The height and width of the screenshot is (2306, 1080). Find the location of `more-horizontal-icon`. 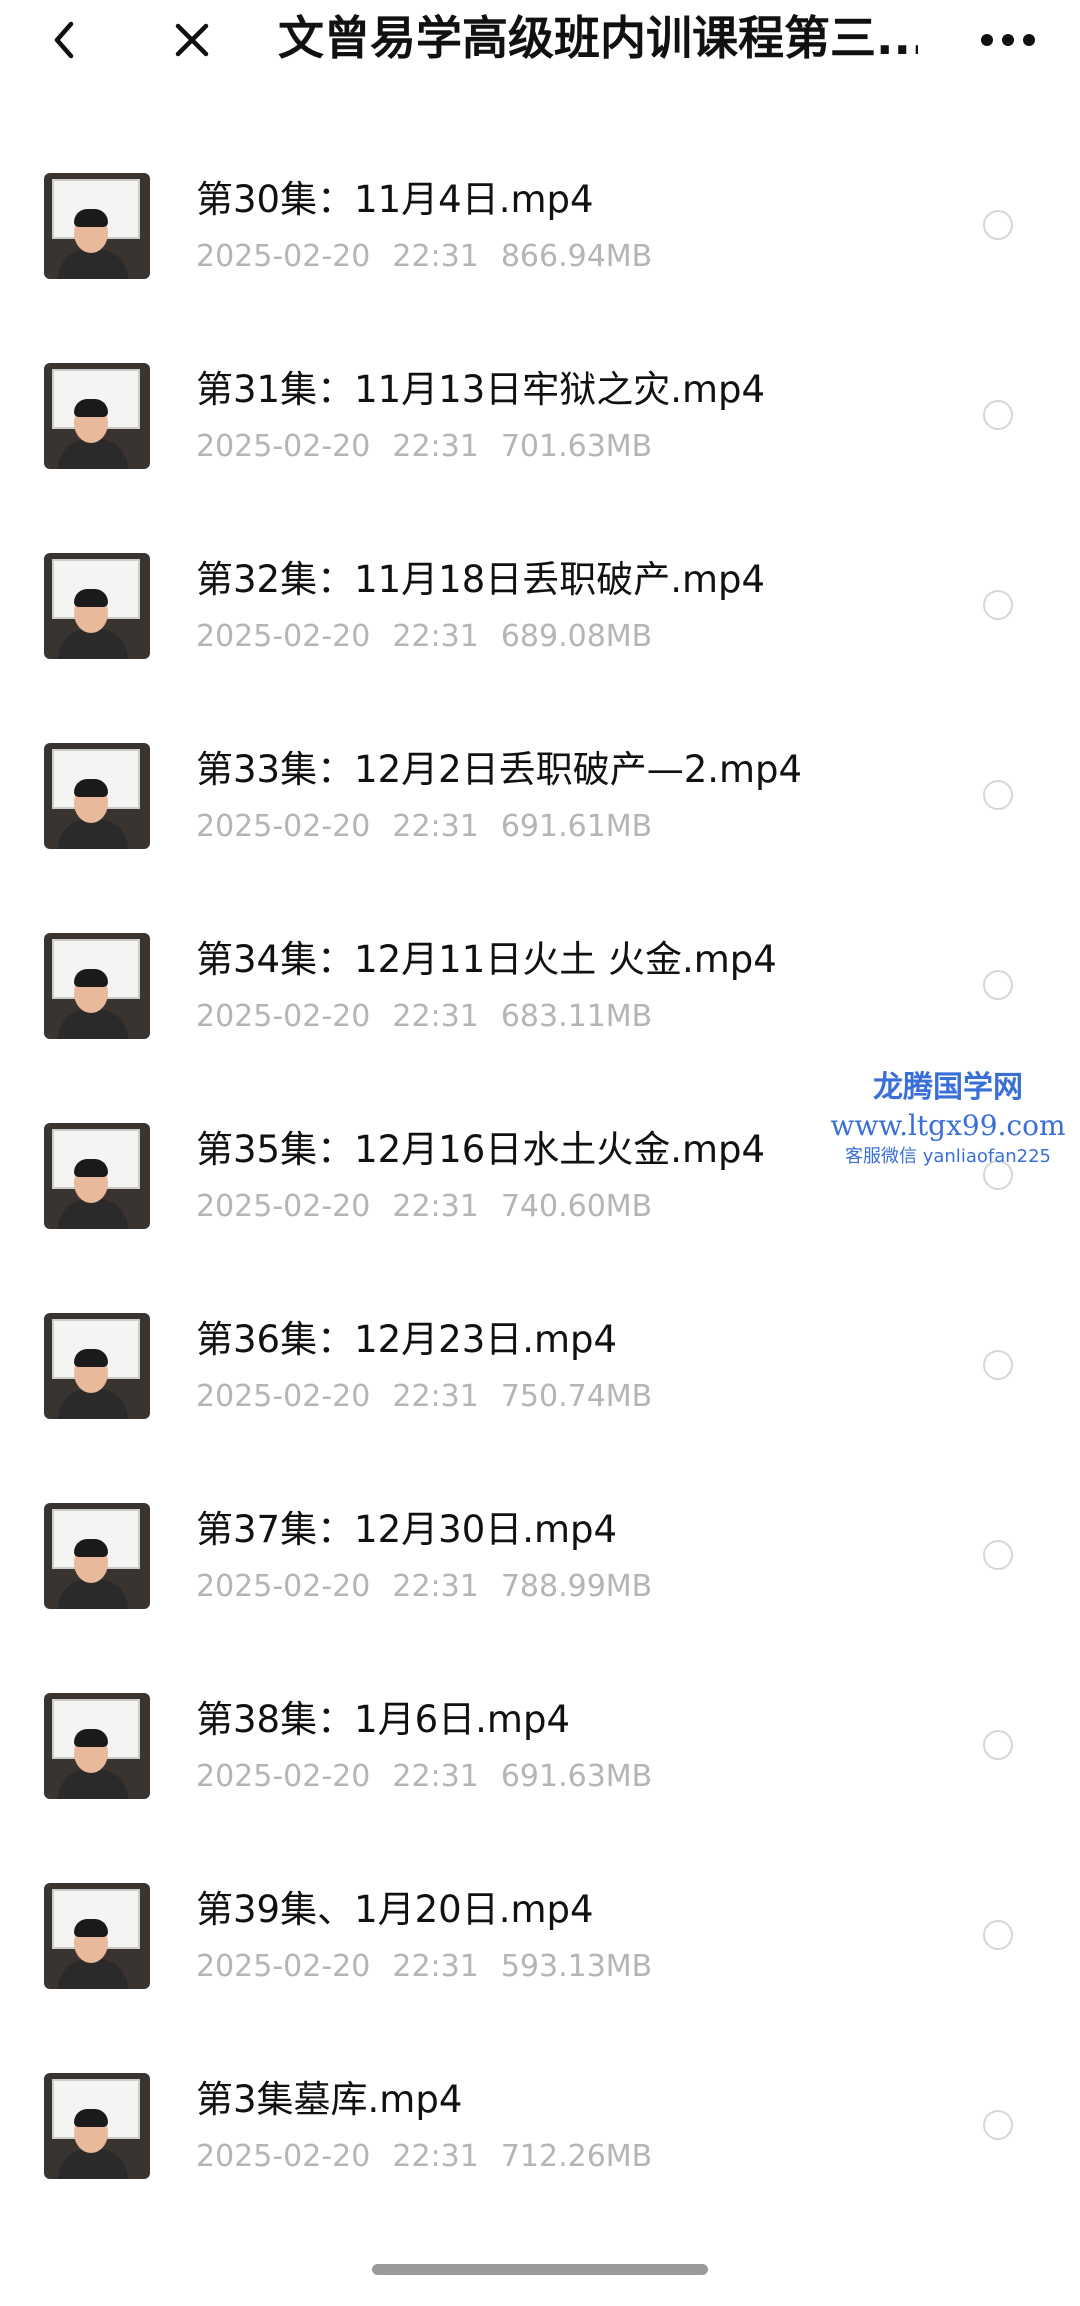

more-horizontal-icon is located at coordinates (1008, 40).